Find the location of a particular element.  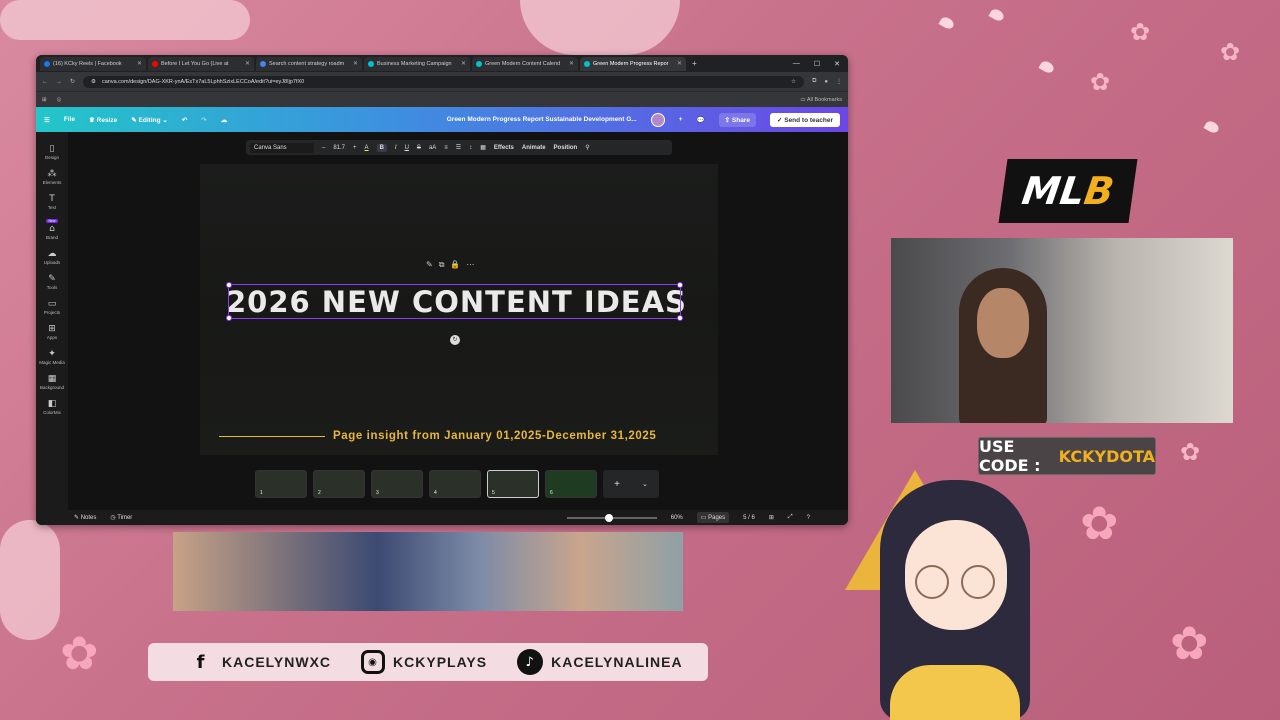

sidebar-item-text: T Text is located at coordinates (52, 202).